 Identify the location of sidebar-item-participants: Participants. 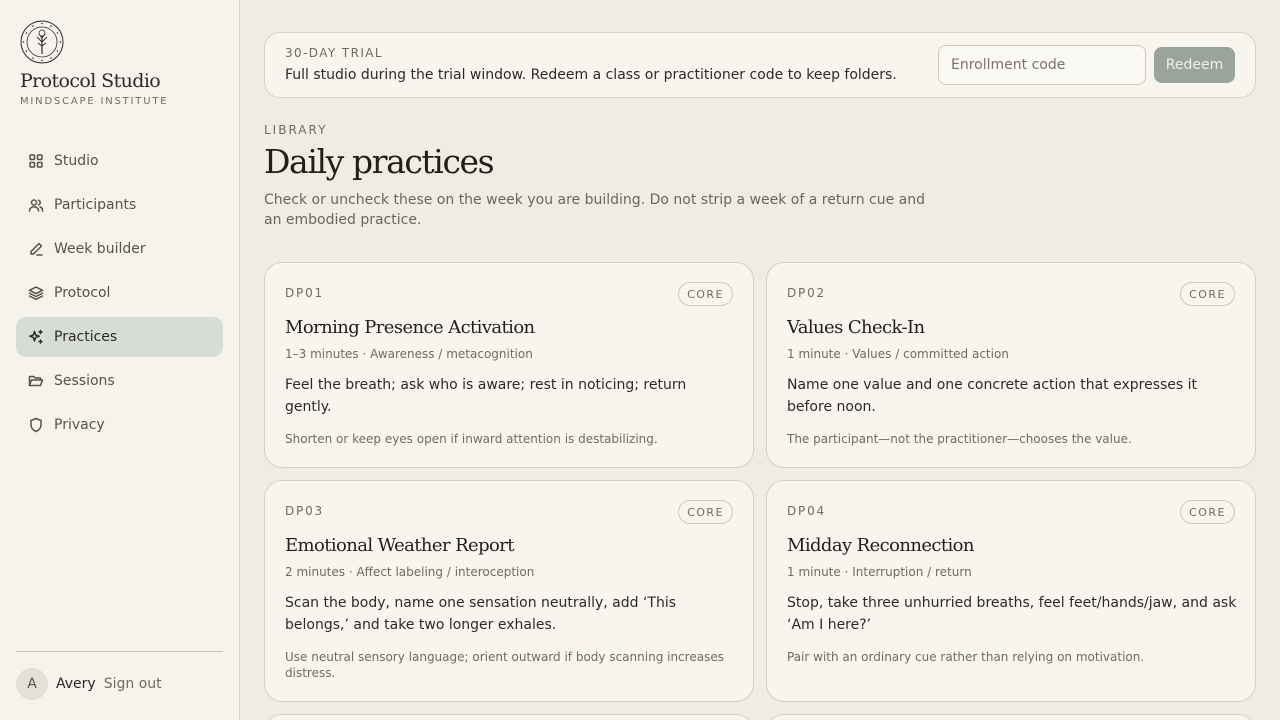
(119, 205).